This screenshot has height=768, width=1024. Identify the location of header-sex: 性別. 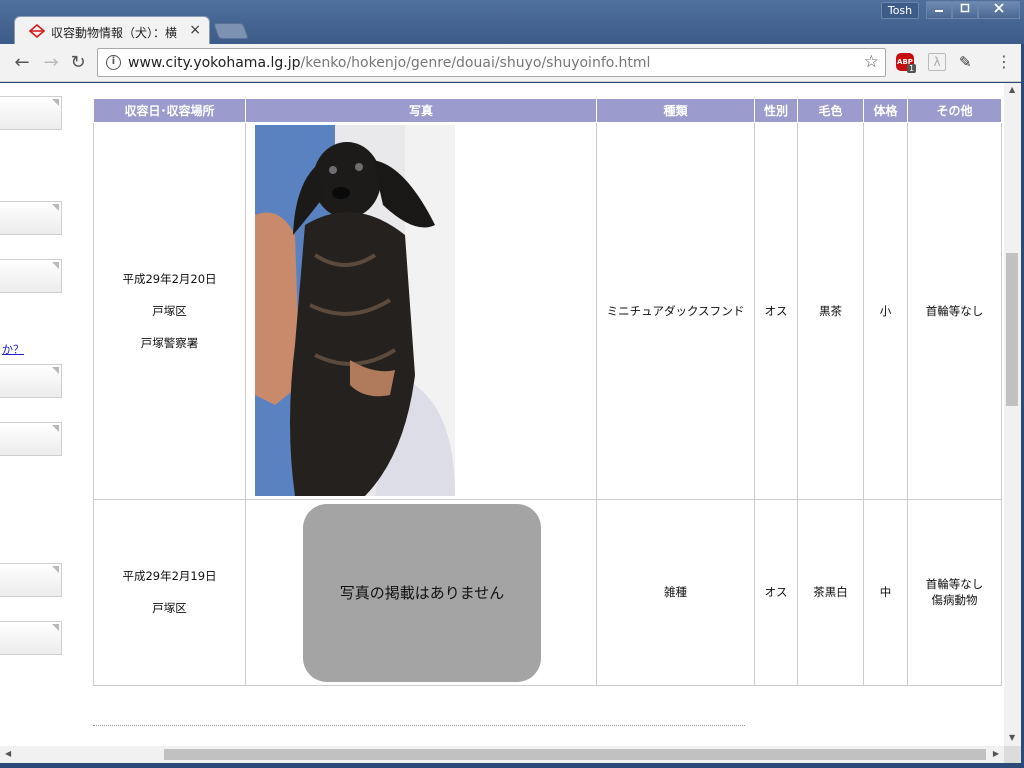
(776, 111).